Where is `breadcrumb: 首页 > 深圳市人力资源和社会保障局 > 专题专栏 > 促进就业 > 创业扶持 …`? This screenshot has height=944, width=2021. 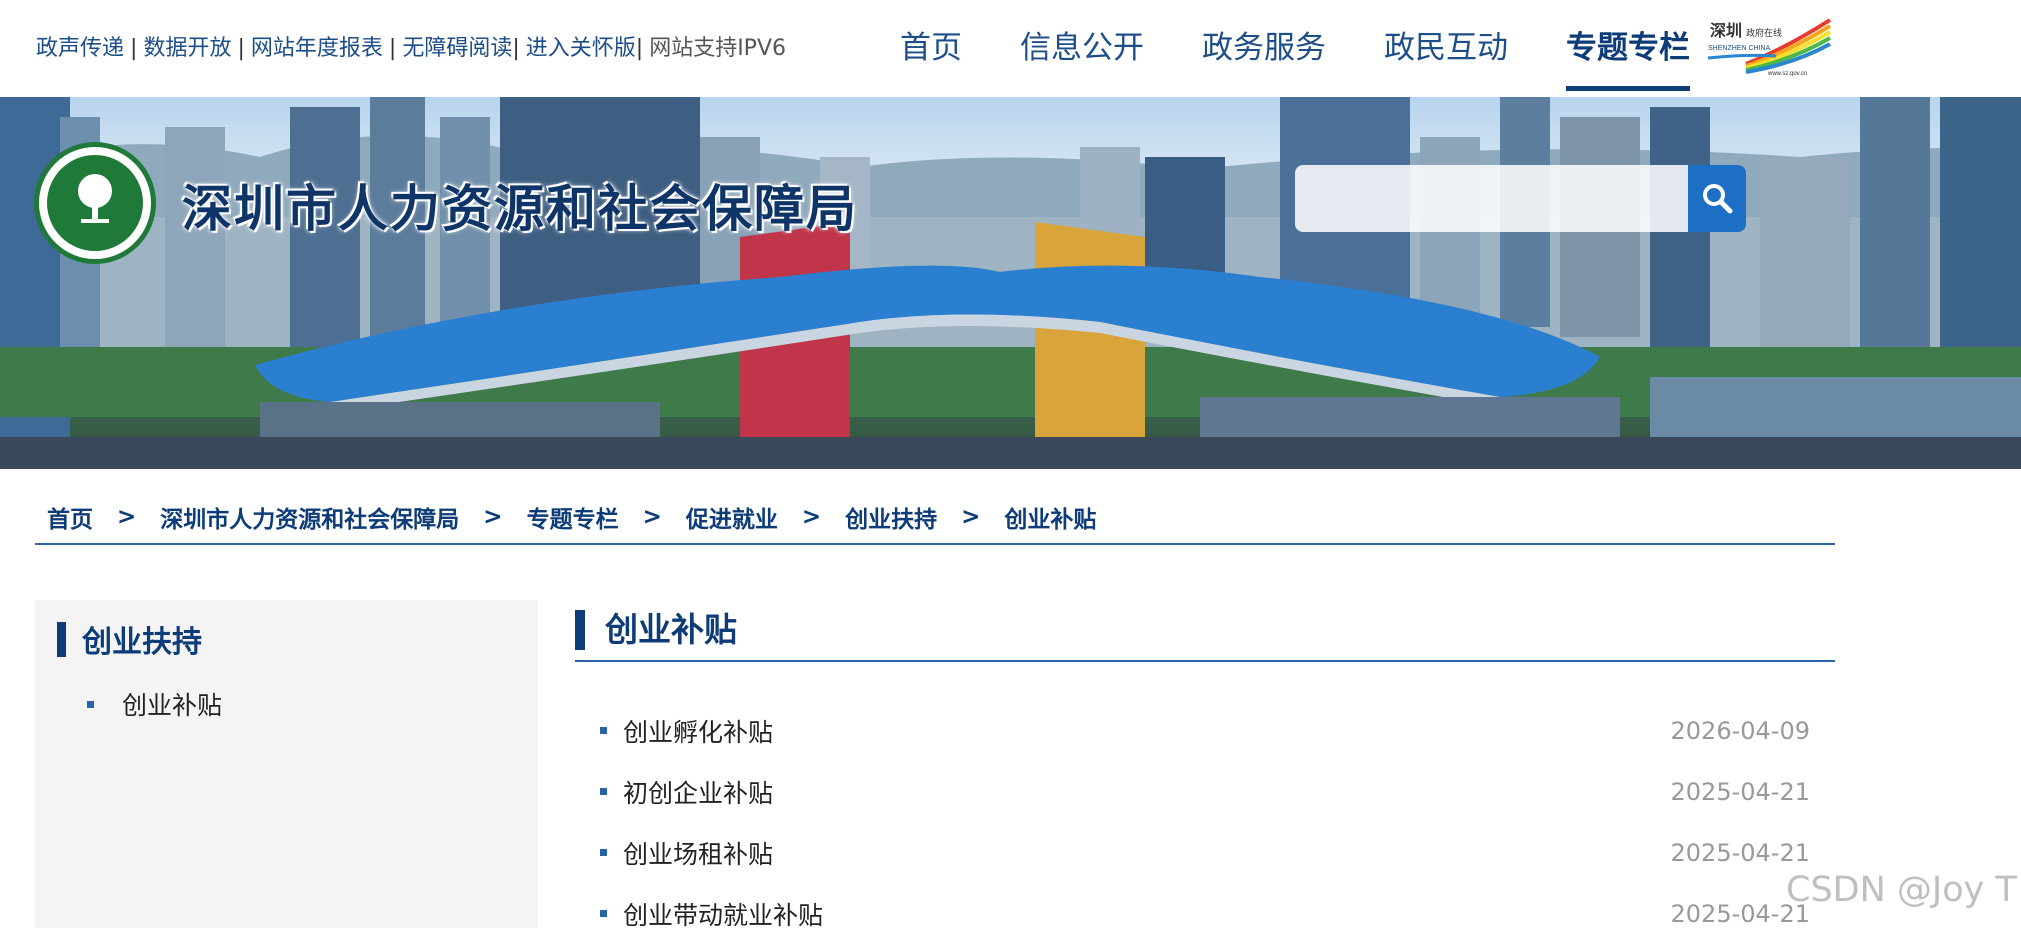
breadcrumb: 首页 > 深圳市人力资源和社会保障局 > 专题专栏 > 促进就业 > 创业扶持 … is located at coordinates (935, 522).